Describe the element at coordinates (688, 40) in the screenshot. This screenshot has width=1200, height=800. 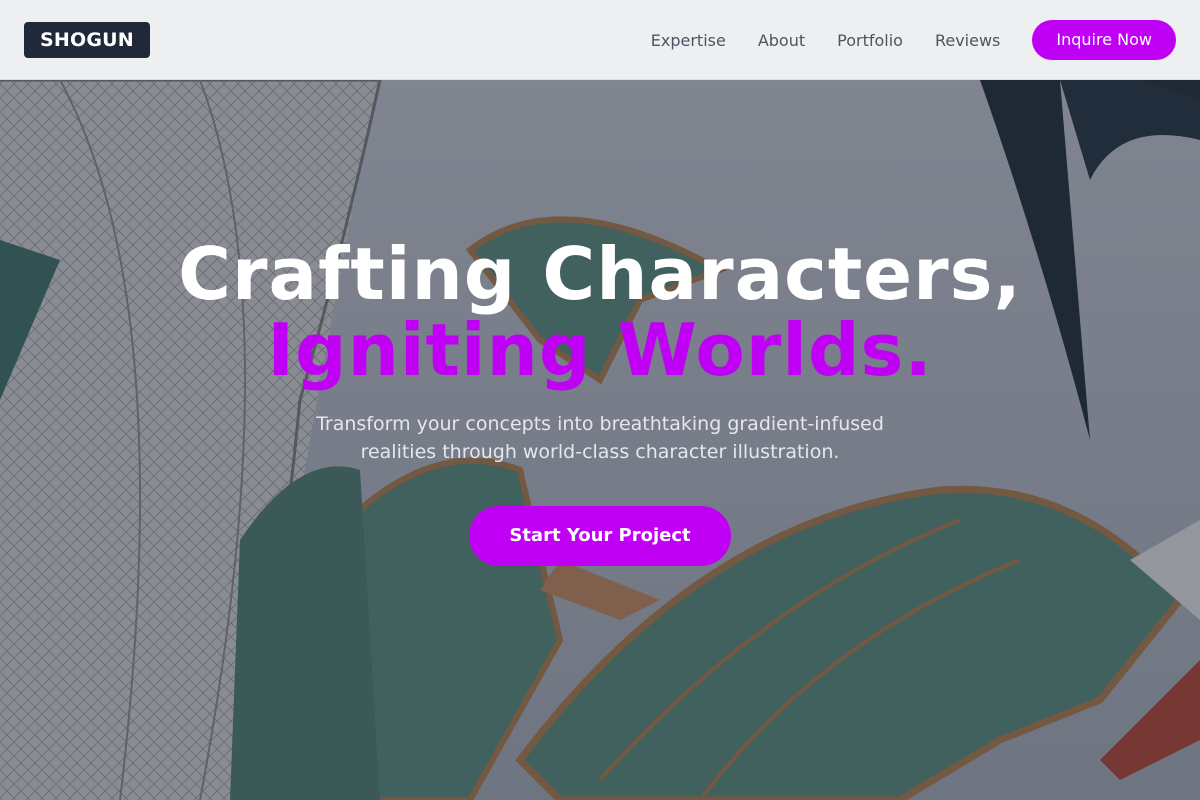
I see `nav-link-expertise: Expertise` at that location.